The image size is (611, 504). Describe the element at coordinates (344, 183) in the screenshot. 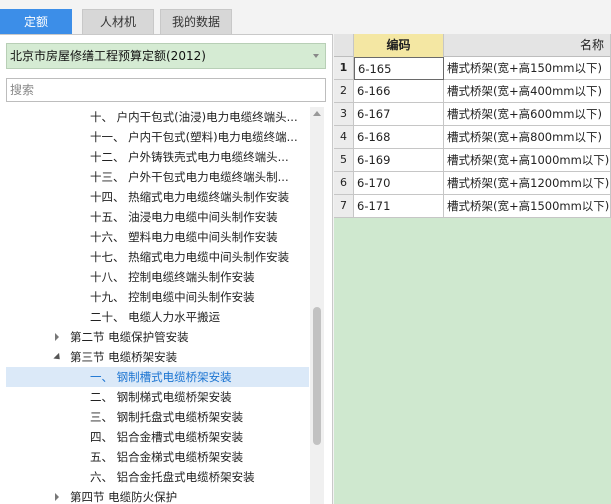

I see `row-number: 6` at that location.